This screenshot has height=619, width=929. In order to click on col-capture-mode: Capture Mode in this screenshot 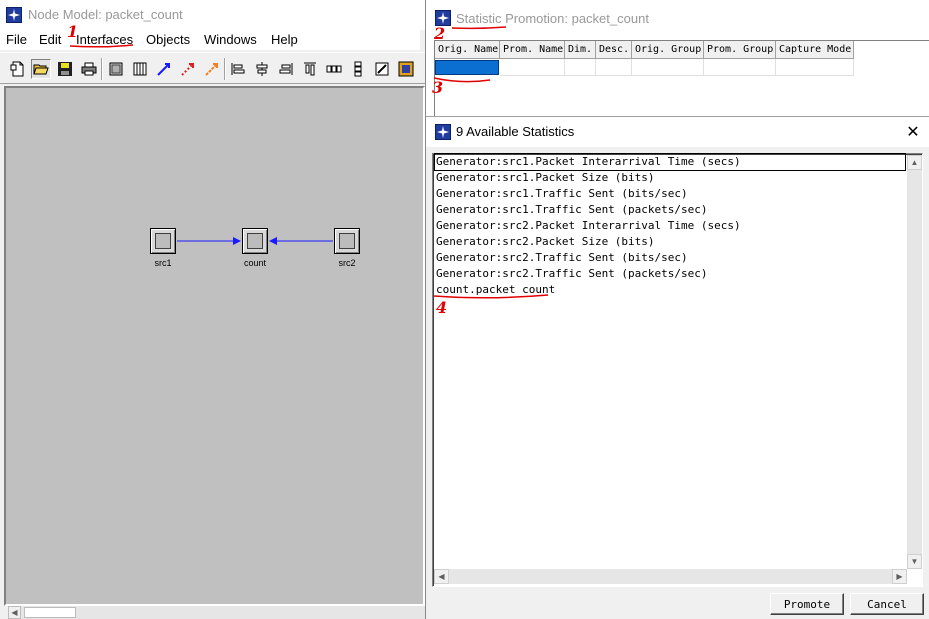, I will do `click(815, 50)`.